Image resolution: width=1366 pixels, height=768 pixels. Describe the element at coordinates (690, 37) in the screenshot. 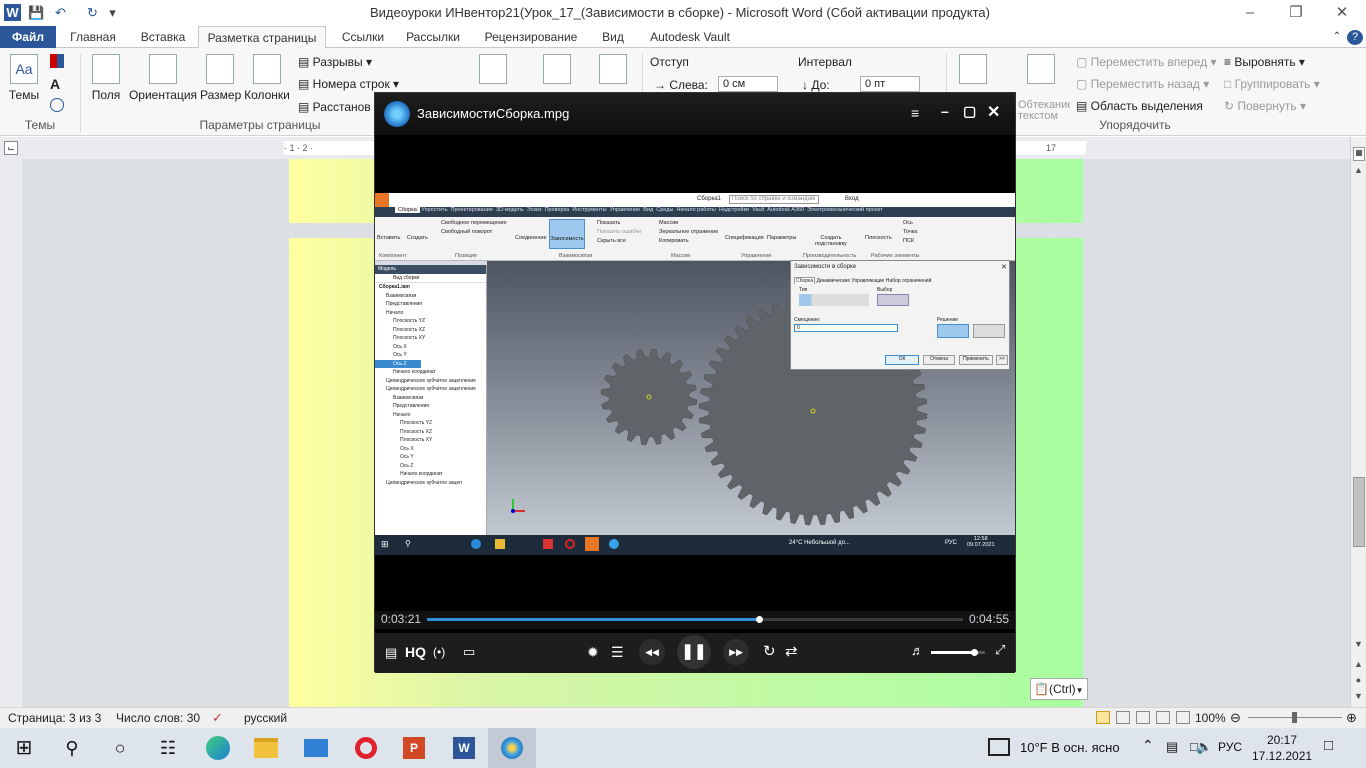

I see `tab-autodesk-vault: Autodesk Vault` at that location.